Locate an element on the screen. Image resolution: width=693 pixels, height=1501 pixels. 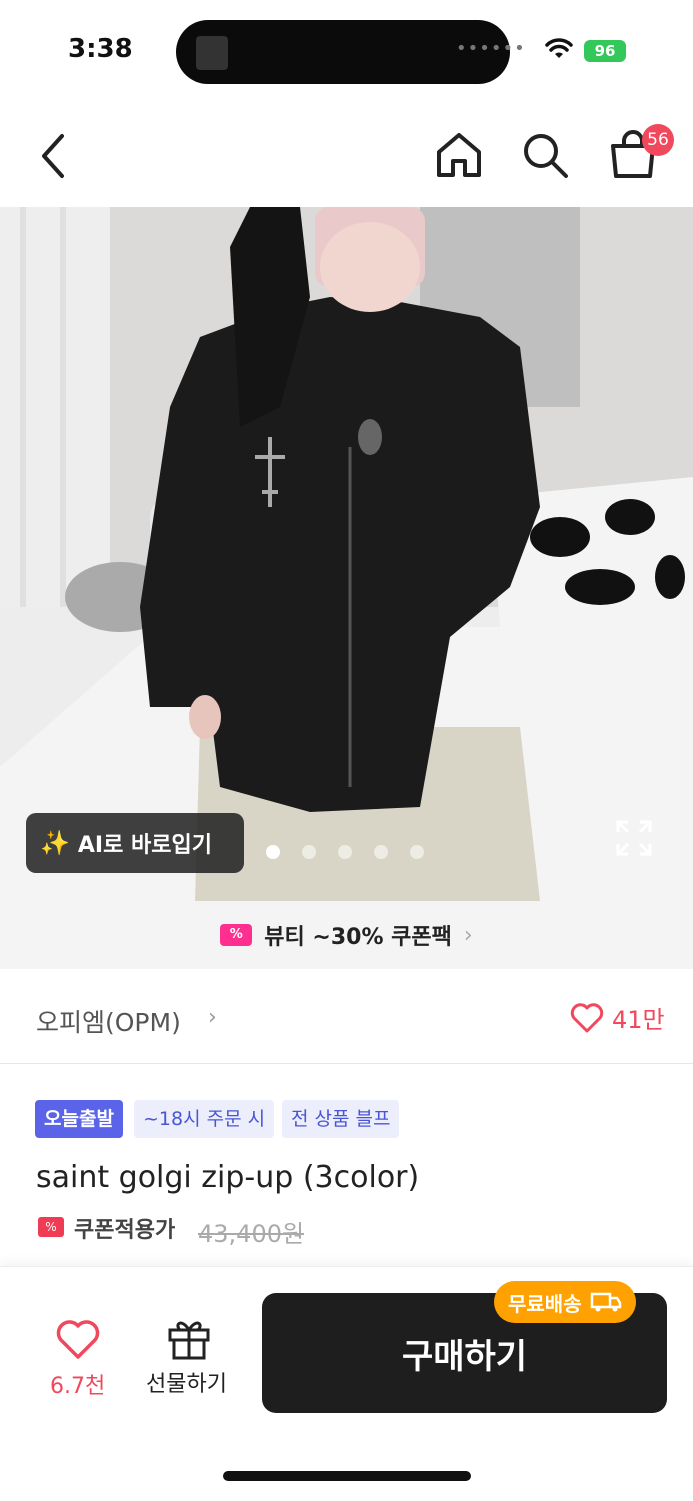
wifi-icon is located at coordinates (559, 48).